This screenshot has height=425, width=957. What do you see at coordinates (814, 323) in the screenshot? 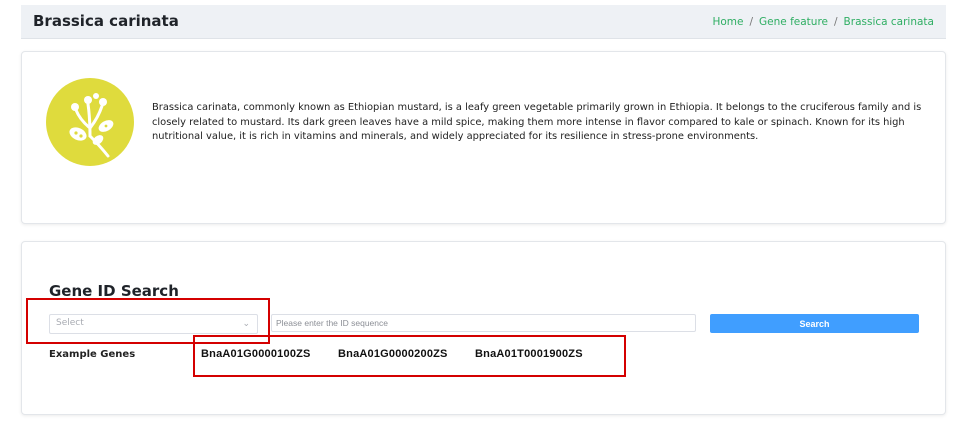
I see `search-button: Search` at bounding box center [814, 323].